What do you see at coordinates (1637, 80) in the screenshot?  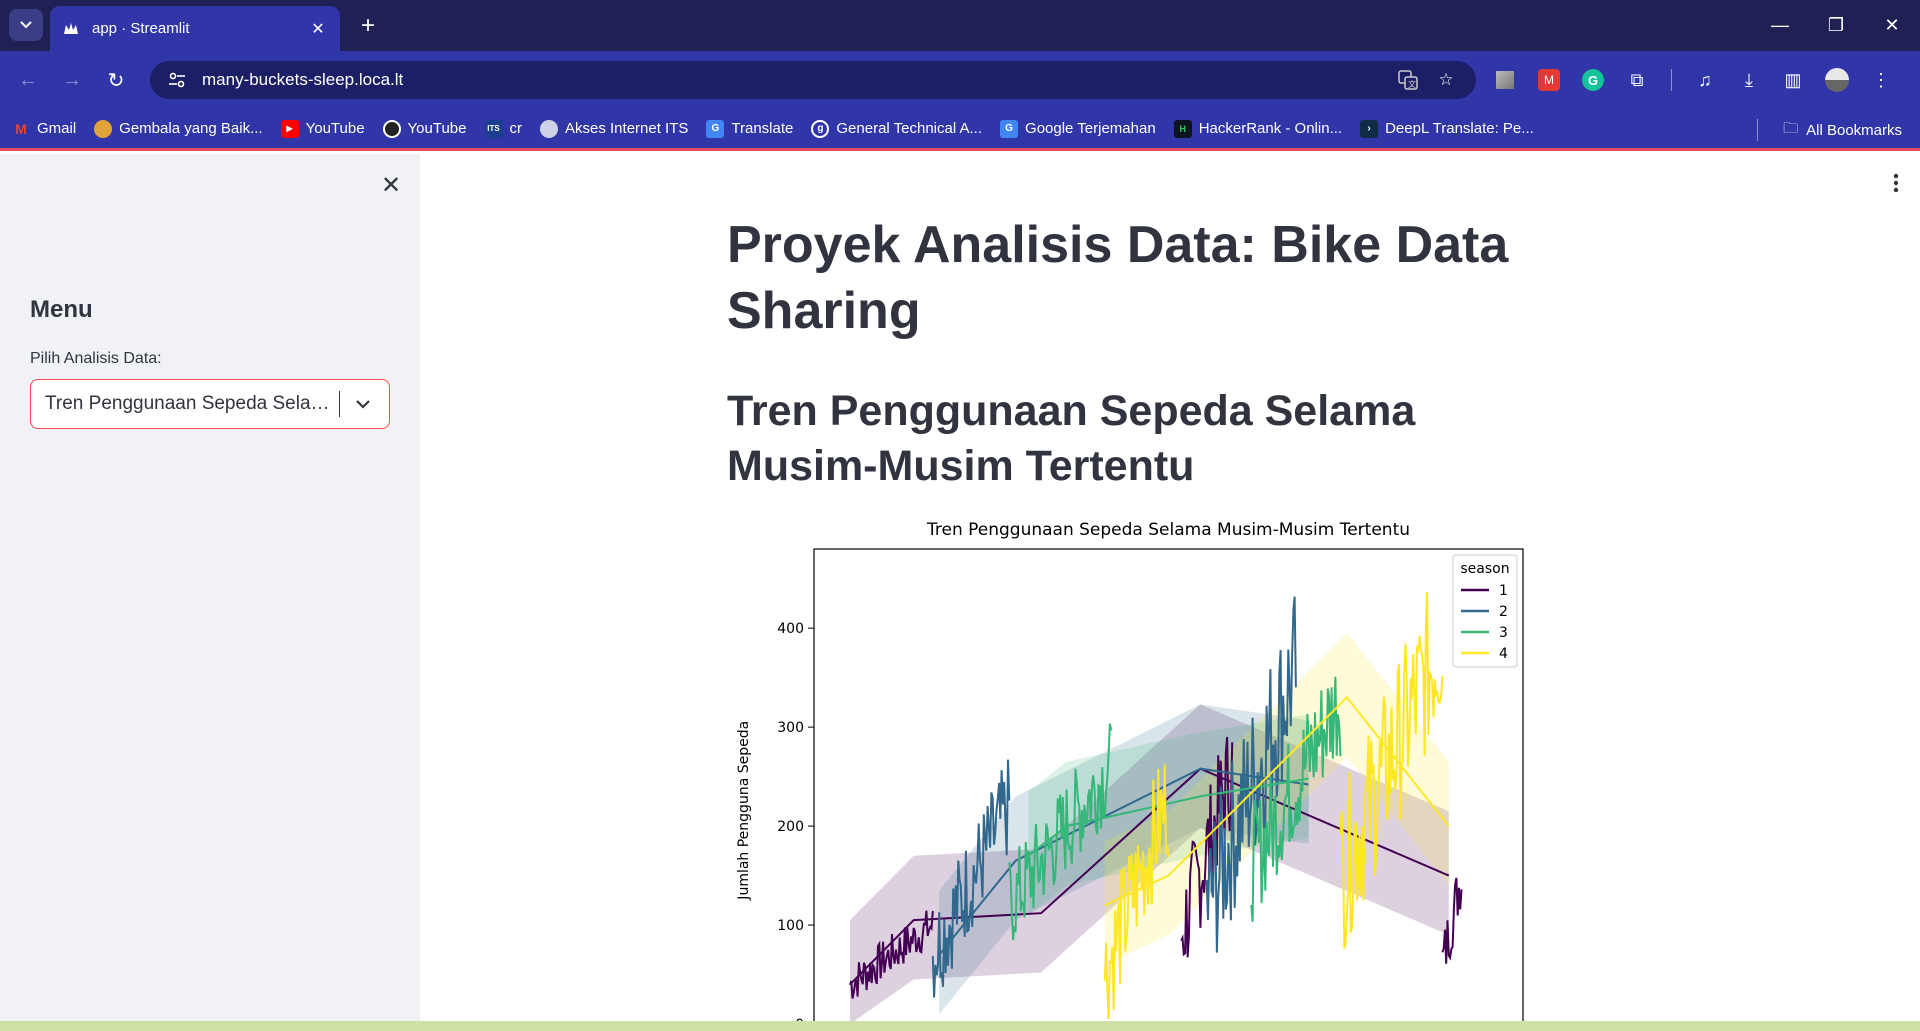 I see `extensions-puzzle-icon: ⧉` at bounding box center [1637, 80].